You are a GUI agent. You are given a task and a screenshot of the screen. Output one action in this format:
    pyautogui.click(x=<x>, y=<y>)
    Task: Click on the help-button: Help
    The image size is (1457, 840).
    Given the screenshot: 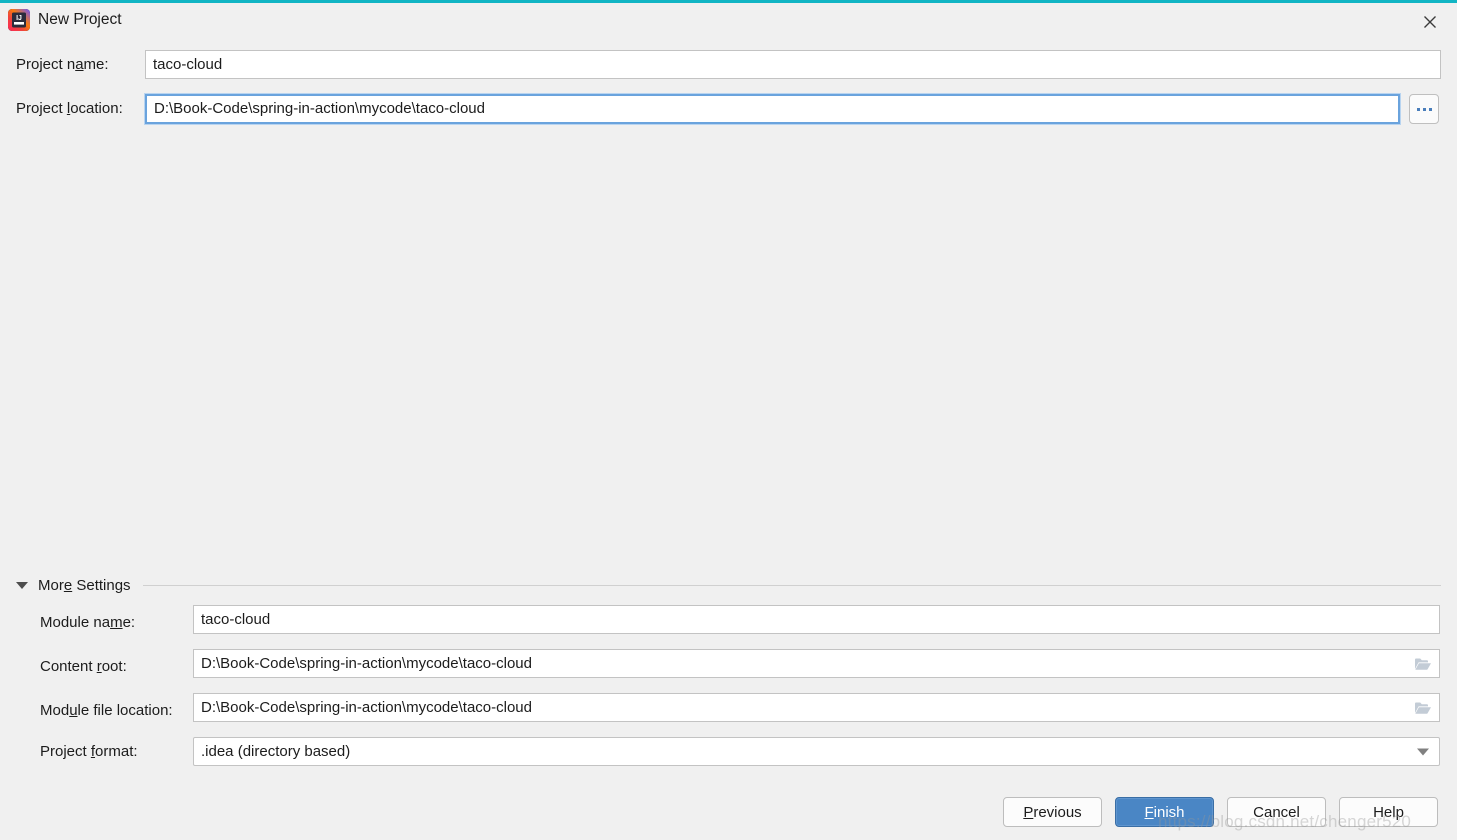 What is the action you would take?
    pyautogui.click(x=1388, y=812)
    